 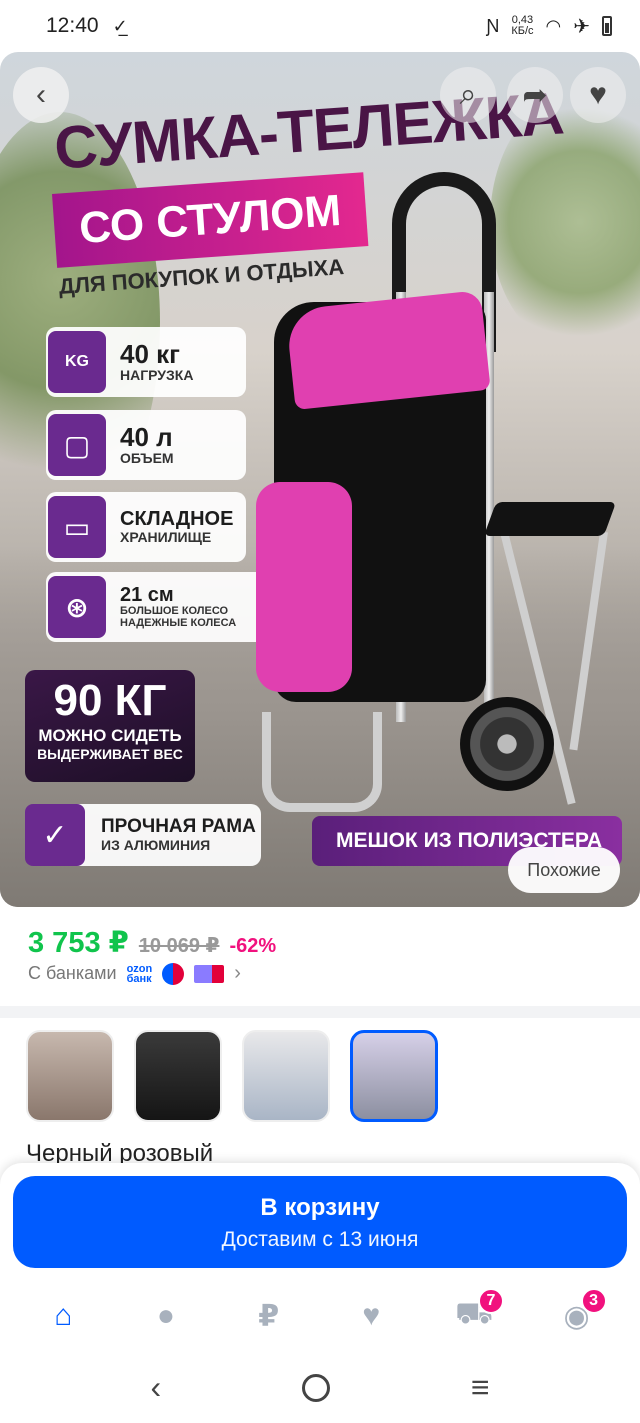 I want to click on feature-wheel-label-2: НАДЕЖНЫЕ КОЛЕСА, so click(x=178, y=622).